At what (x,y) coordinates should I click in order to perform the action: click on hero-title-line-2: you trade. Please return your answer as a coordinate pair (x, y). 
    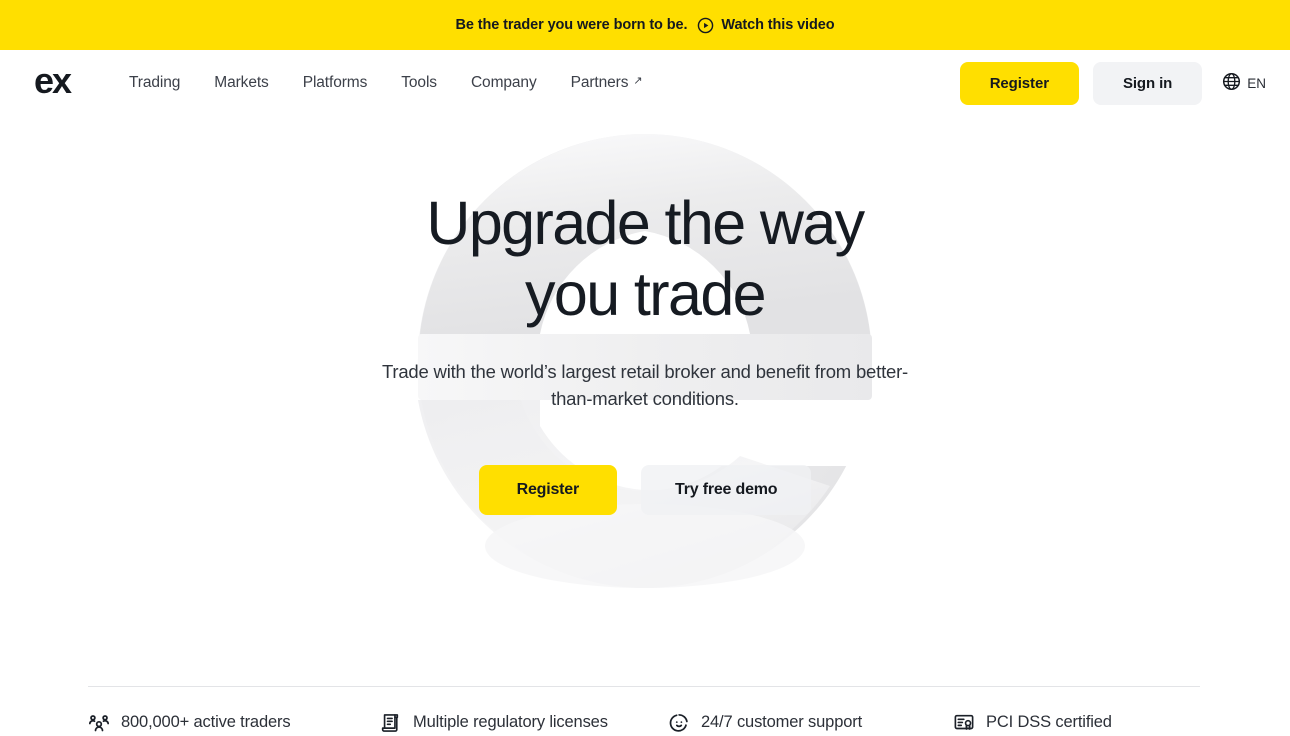
    Looking at the image, I should click on (646, 293).